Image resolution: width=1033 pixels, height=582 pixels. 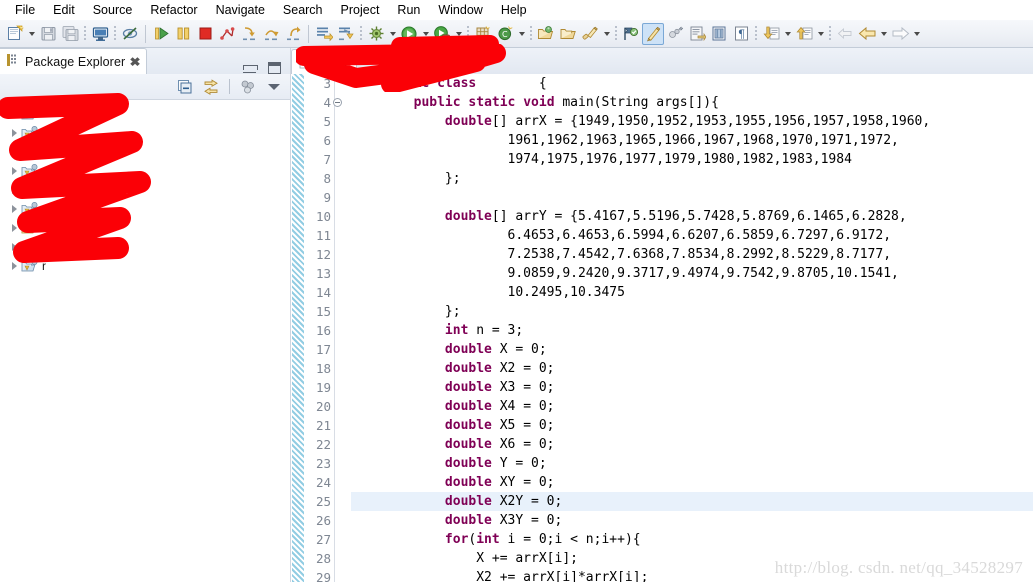 I want to click on tree-item-1: at, so click(x=145, y=132).